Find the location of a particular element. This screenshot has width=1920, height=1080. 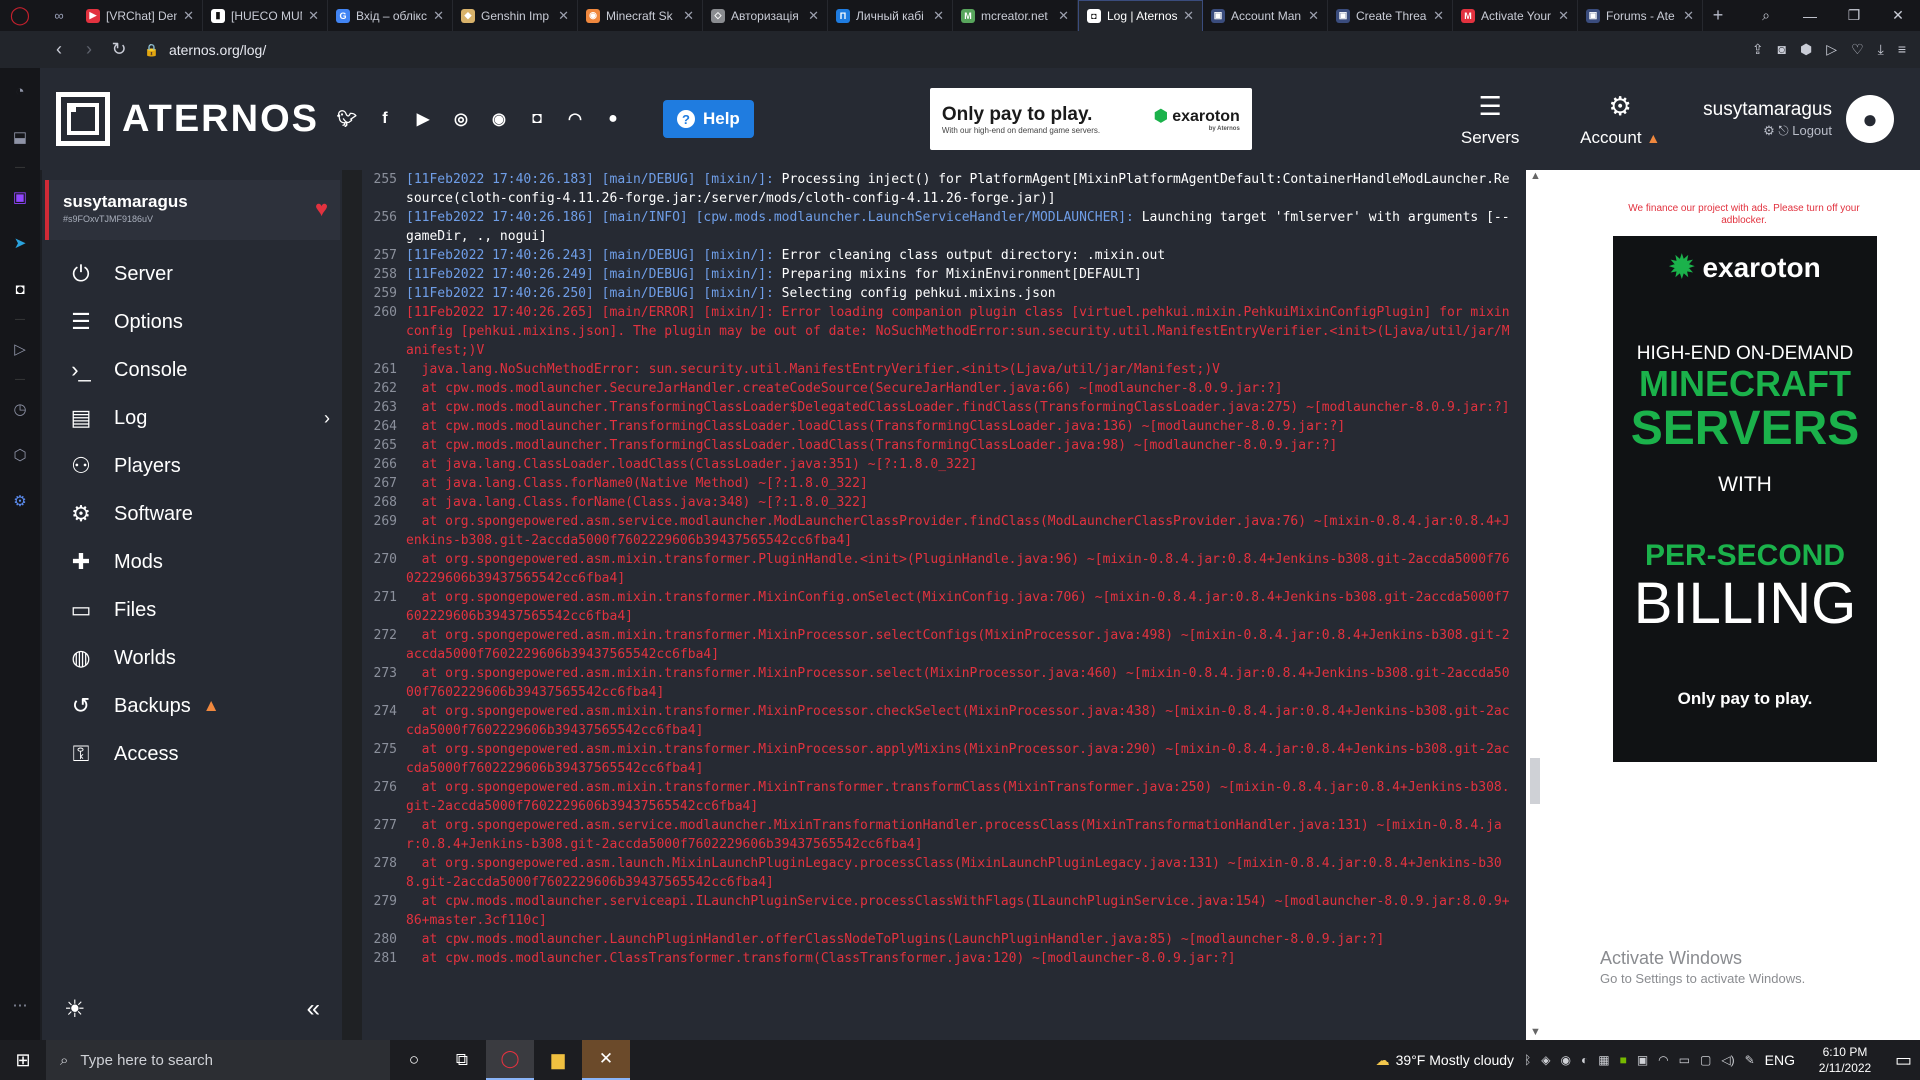

reload-button: ↻ is located at coordinates (119, 49).